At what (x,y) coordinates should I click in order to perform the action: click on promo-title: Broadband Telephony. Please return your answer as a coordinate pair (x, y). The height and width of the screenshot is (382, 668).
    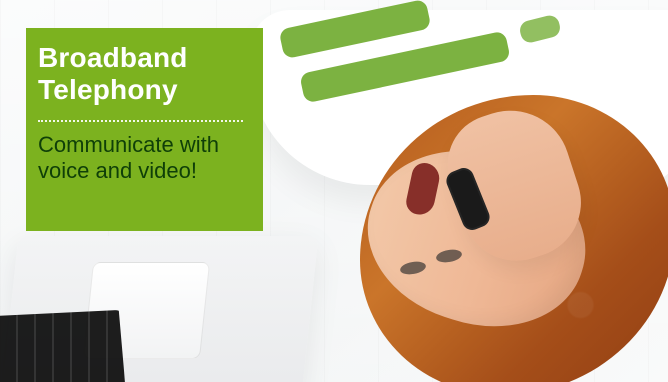
    Looking at the image, I should click on (144, 74).